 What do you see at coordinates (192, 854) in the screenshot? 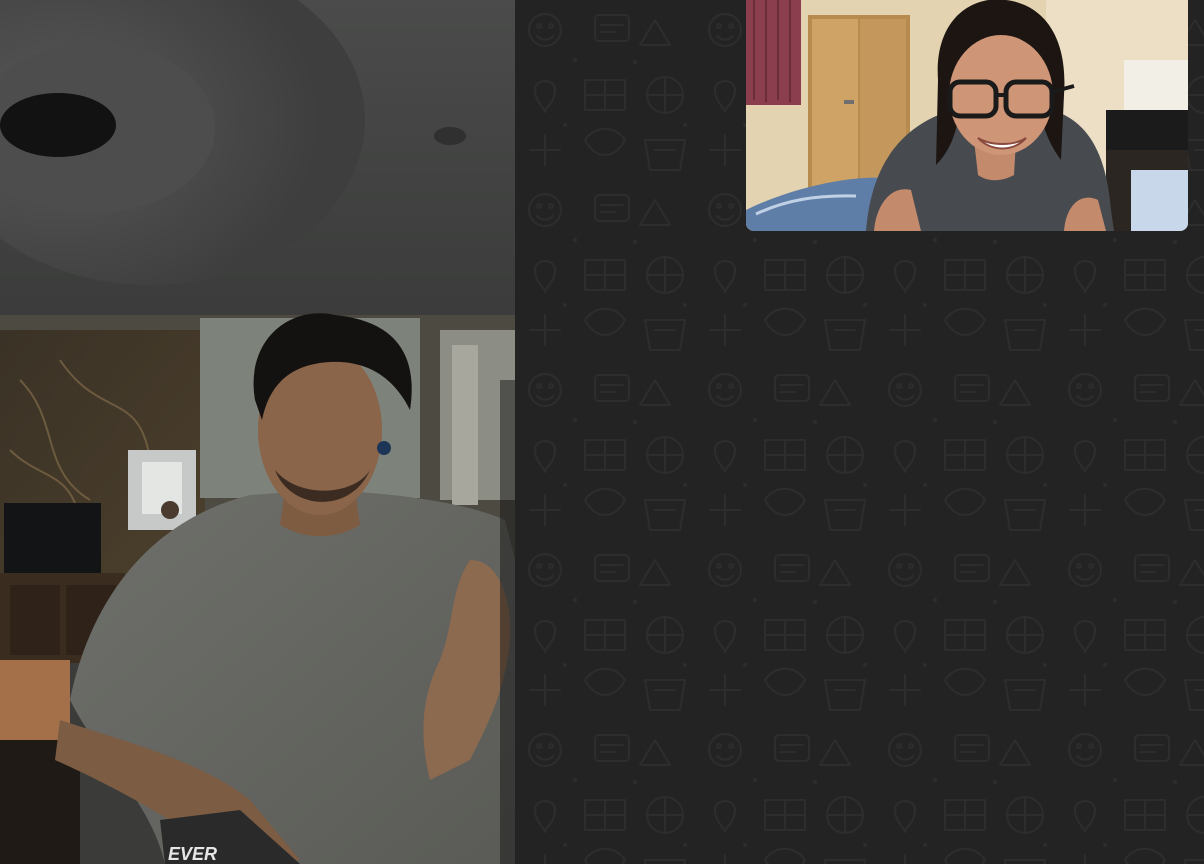
I see `shirt-text: EVER` at bounding box center [192, 854].